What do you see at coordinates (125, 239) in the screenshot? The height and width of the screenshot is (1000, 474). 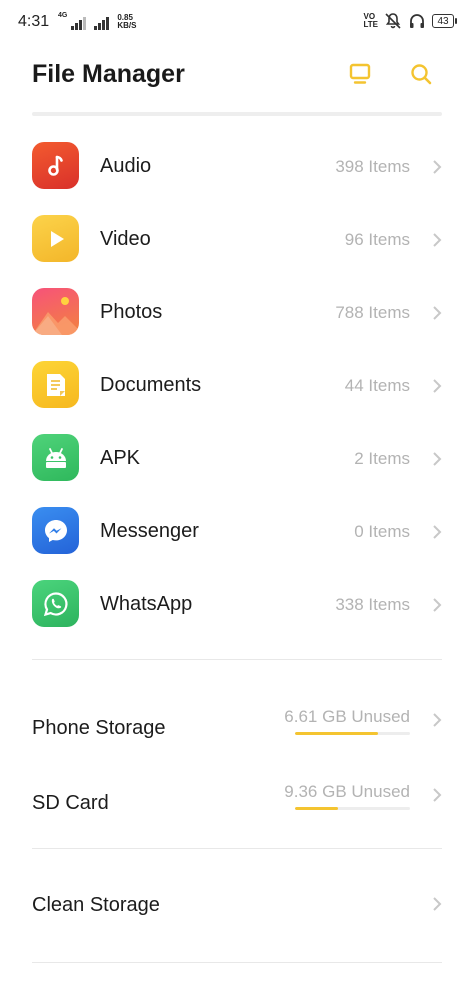 I see `category-label: Video` at bounding box center [125, 239].